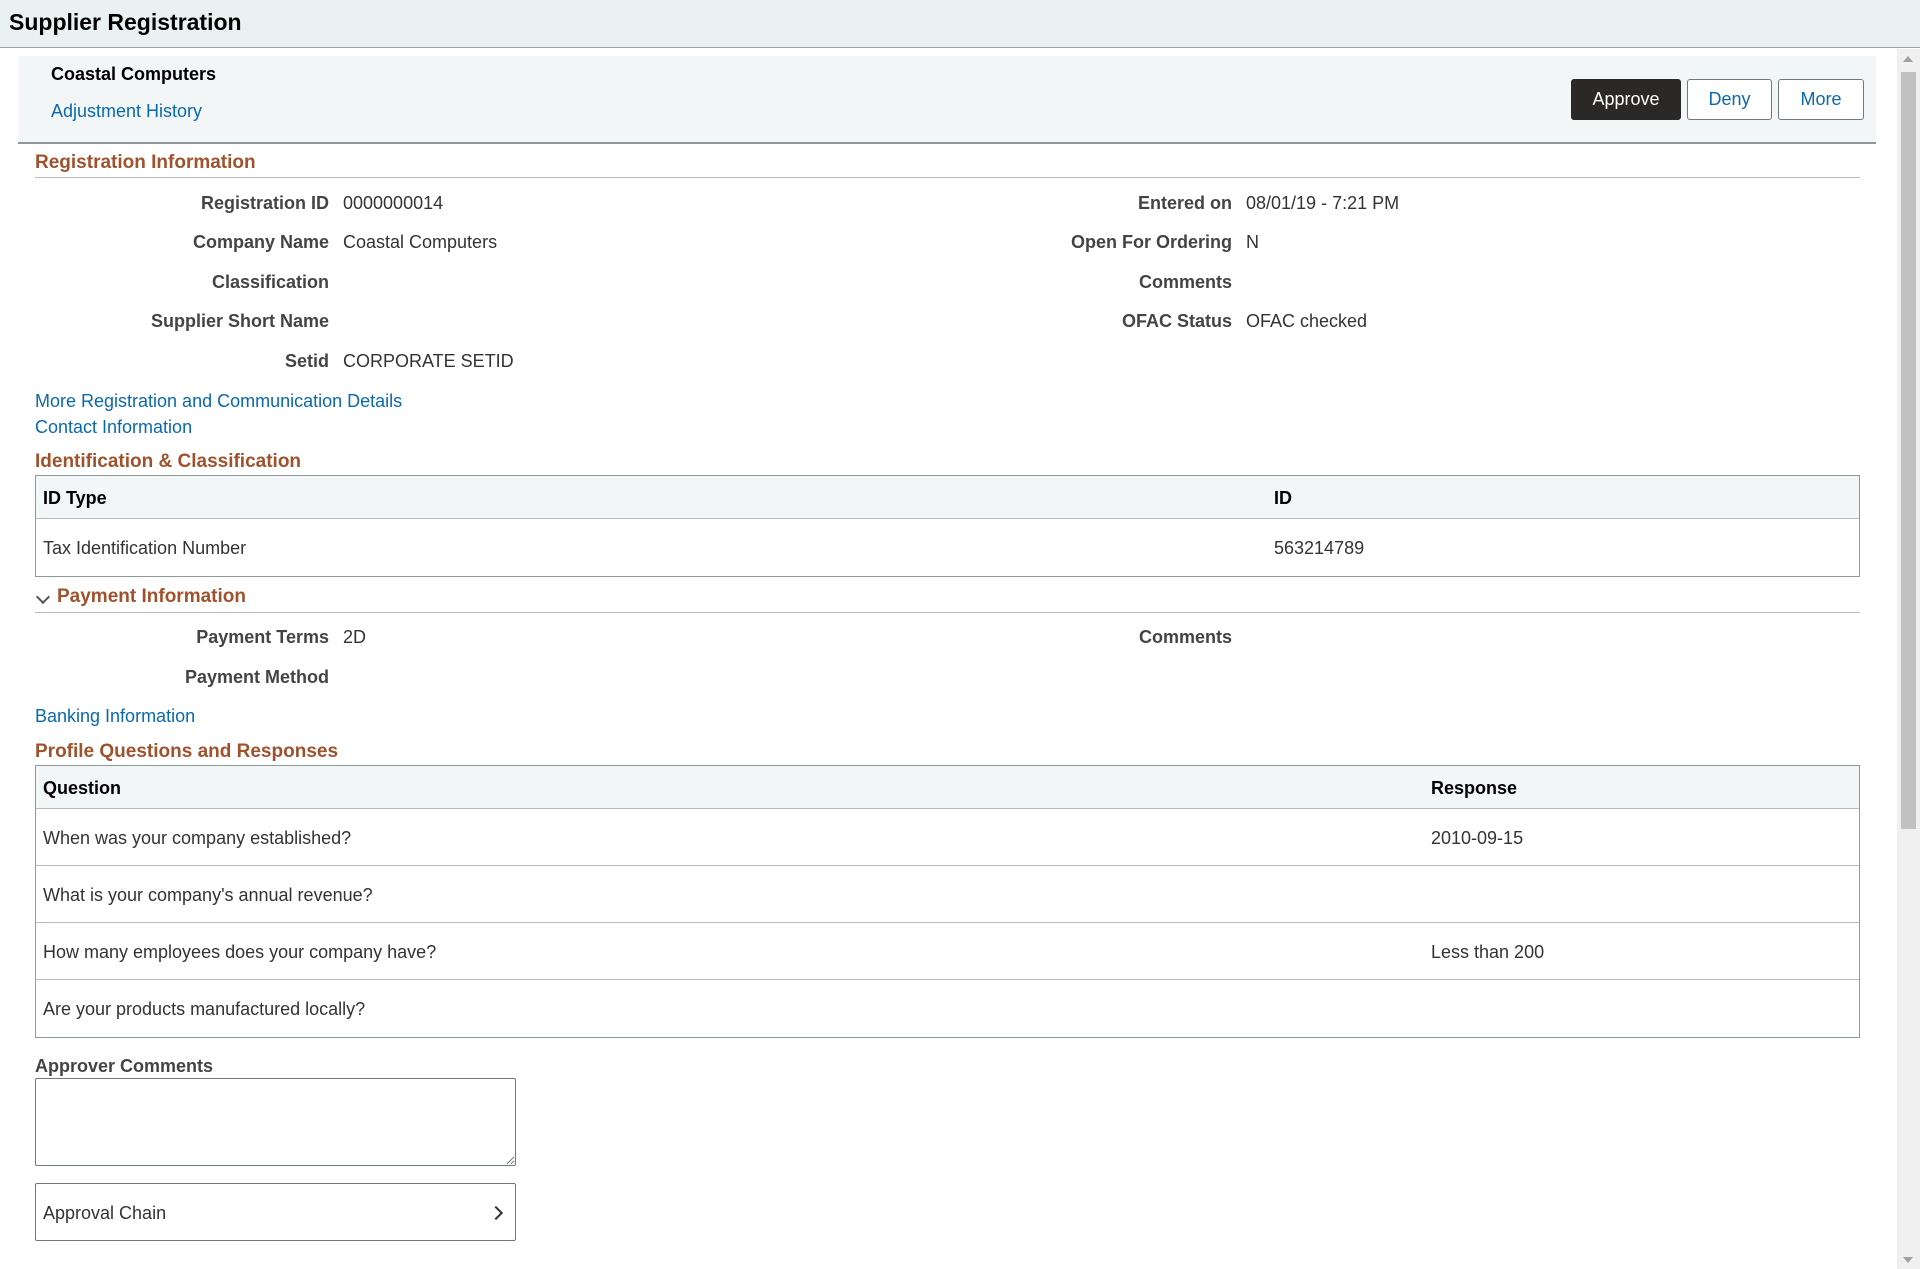 This screenshot has height=1269, width=1920. Describe the element at coordinates (947, 547) in the screenshot. I see `table-row: Tax Identification Number 563214789` at that location.